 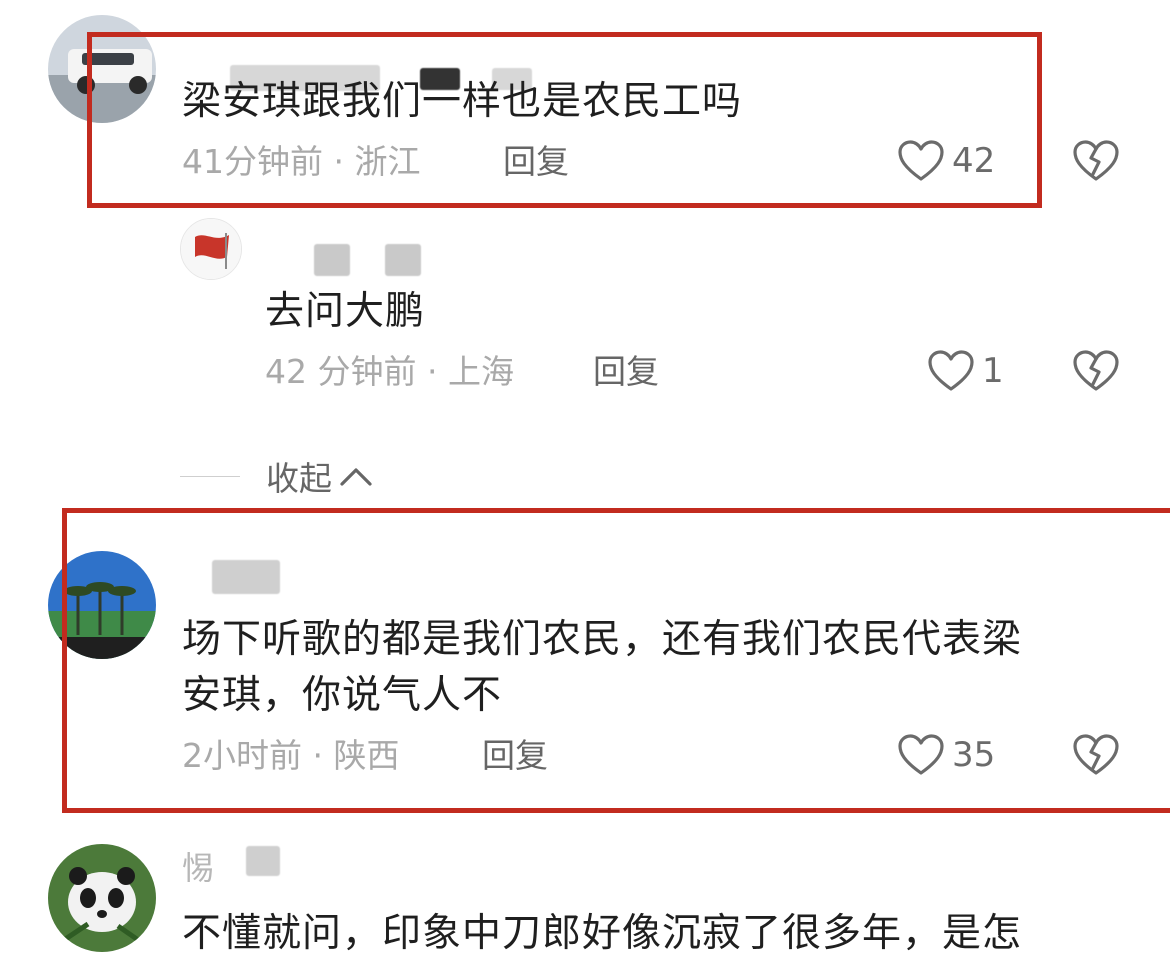 I want to click on reply-button: 回复, so click(x=626, y=372).